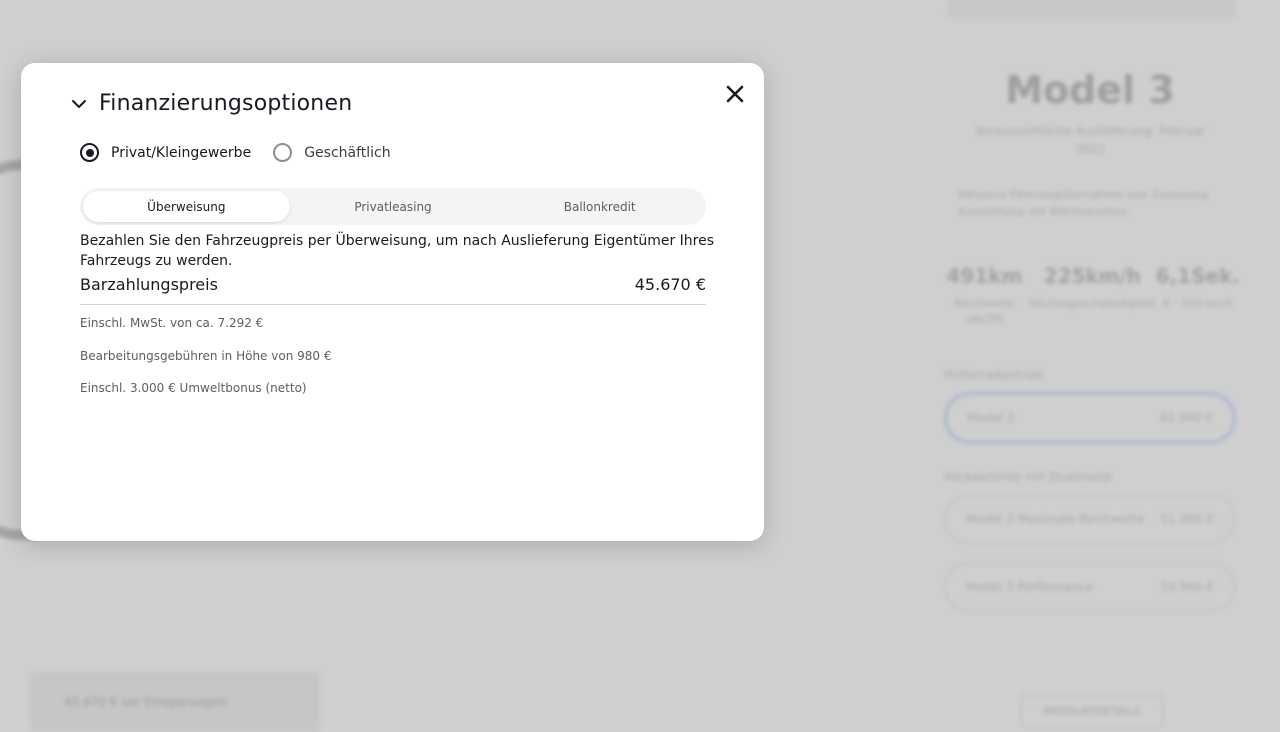 The width and height of the screenshot is (1280, 732). Describe the element at coordinates (1187, 519) in the screenshot. I see `background-option-price: 51.990 €` at that location.